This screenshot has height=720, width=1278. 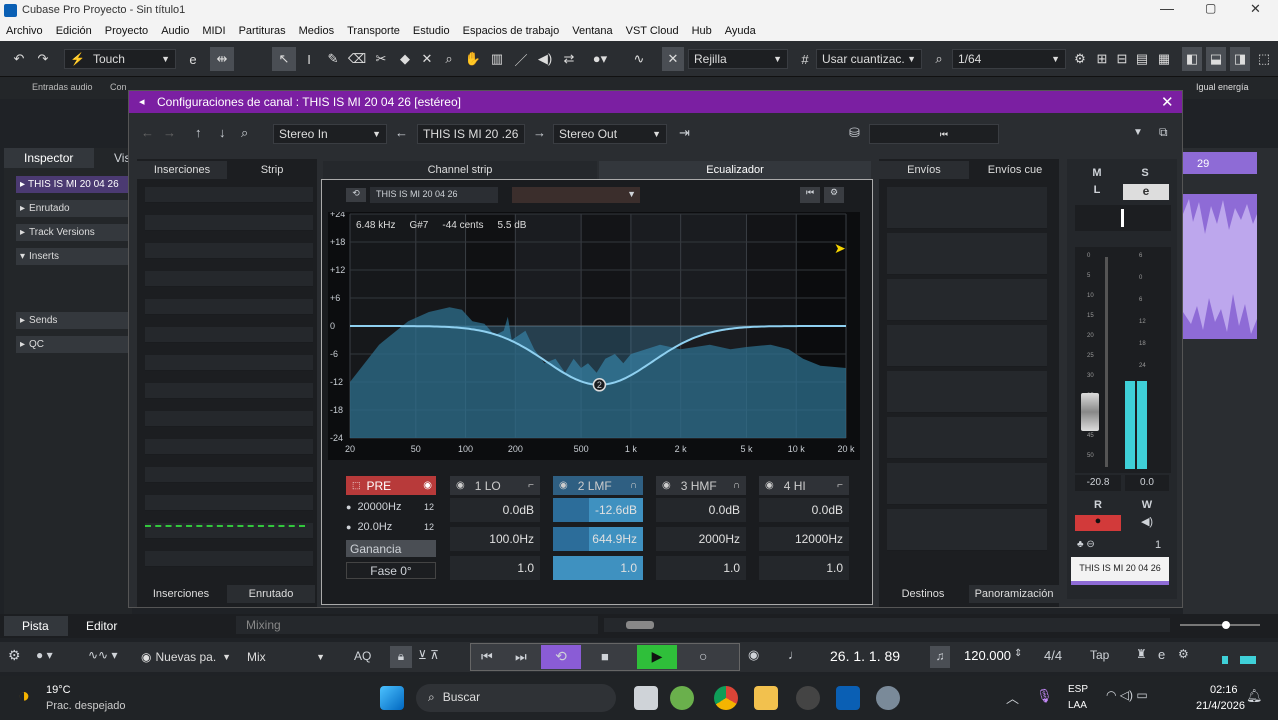 I want to click on equalizer-tab: Ecualizador, so click(x=735, y=170).